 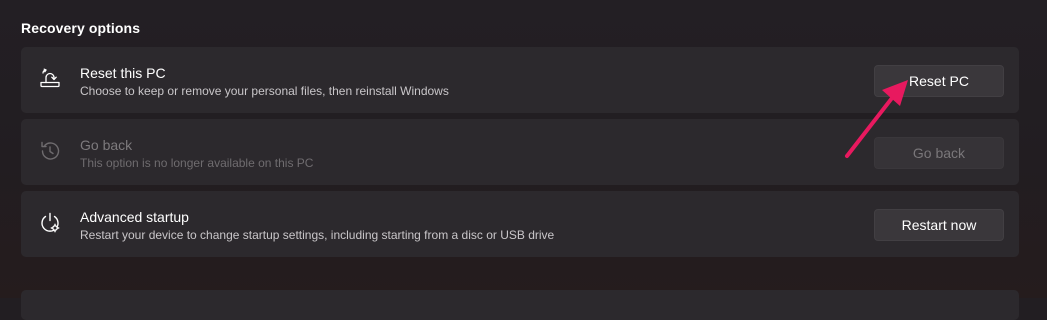 What do you see at coordinates (520, 305) in the screenshot?
I see `next-section-card` at bounding box center [520, 305].